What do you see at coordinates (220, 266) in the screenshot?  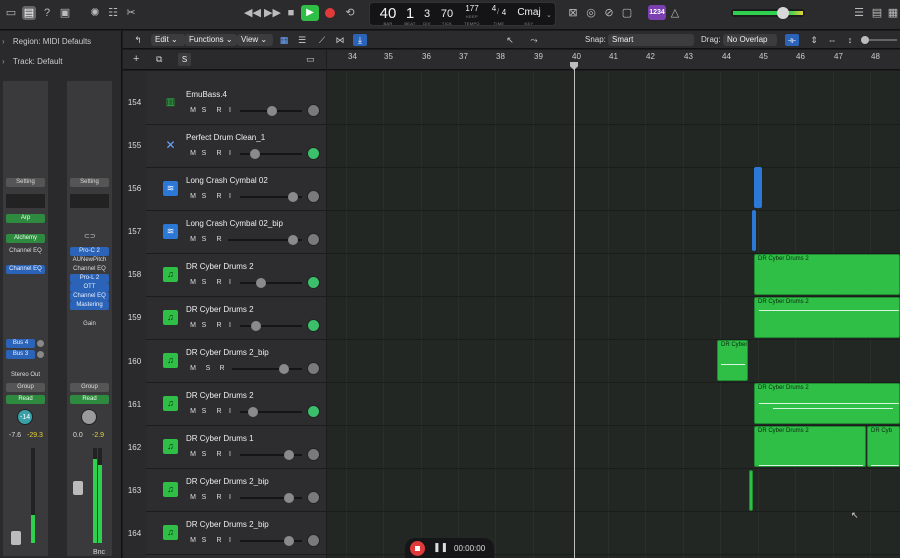 I see `track-name: DR Cyber Drums 2` at bounding box center [220, 266].